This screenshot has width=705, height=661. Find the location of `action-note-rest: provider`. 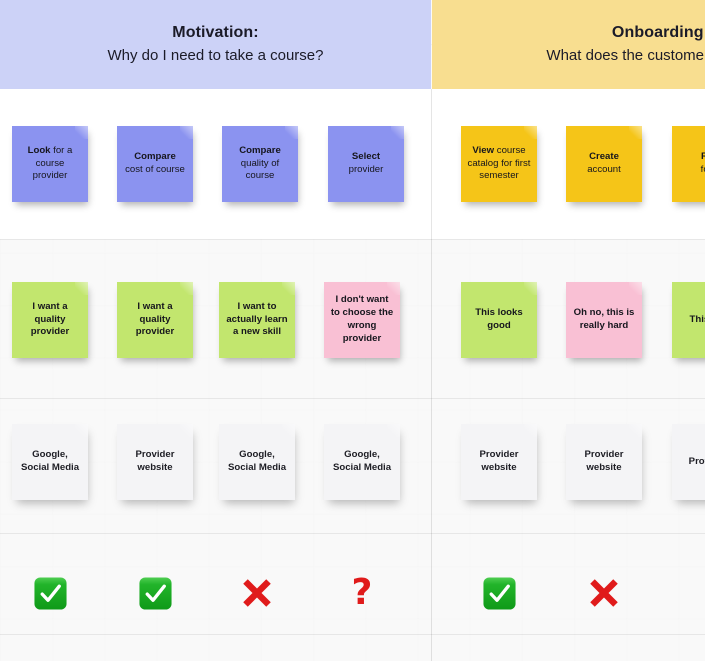

action-note-rest: provider is located at coordinates (366, 169).